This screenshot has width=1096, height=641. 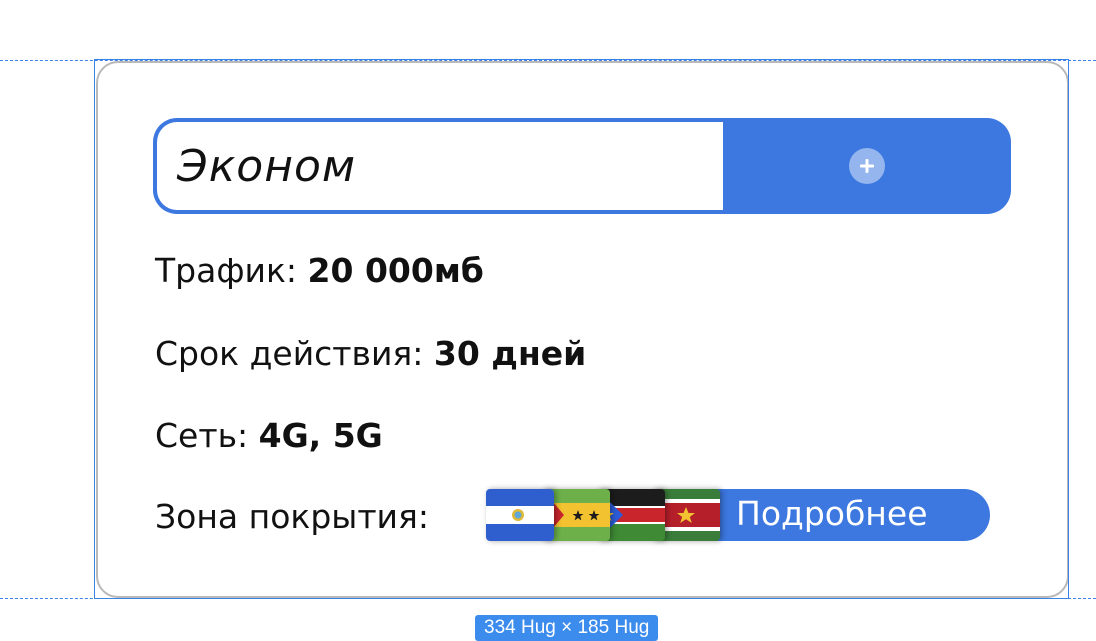 What do you see at coordinates (294, 353) in the screenshot?
I see `validity-label: Срок действия:` at bounding box center [294, 353].